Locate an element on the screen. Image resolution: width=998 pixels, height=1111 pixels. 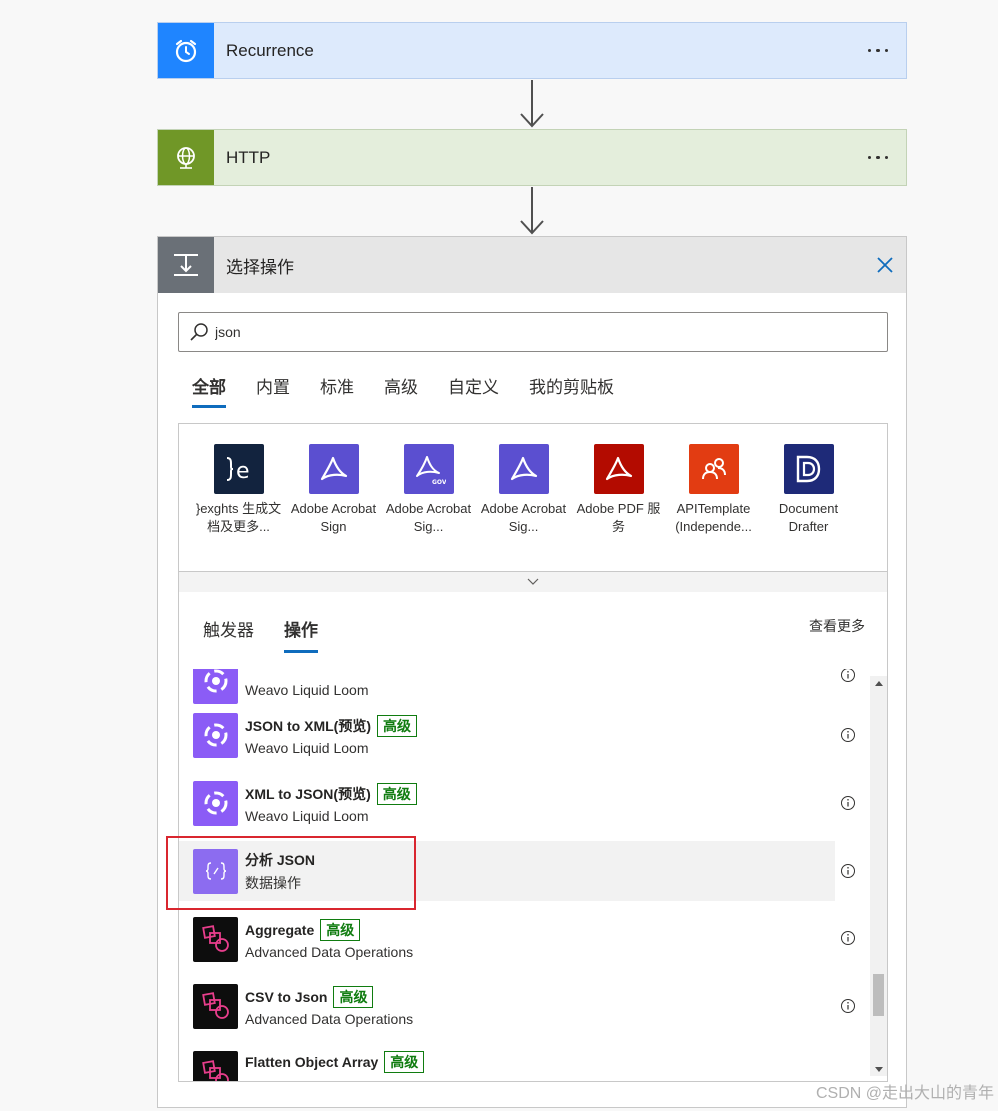
search-icon is located at coordinates (199, 332).